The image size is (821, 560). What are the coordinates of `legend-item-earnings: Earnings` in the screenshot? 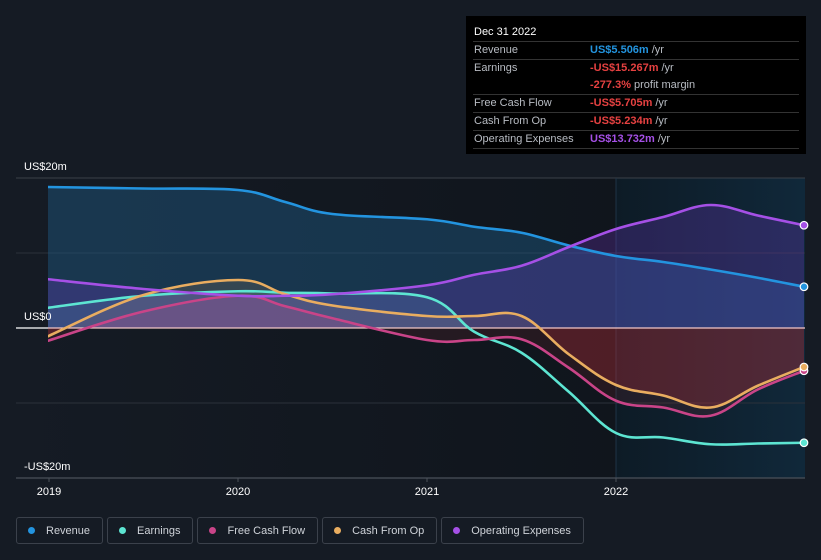 It's located at (150, 530).